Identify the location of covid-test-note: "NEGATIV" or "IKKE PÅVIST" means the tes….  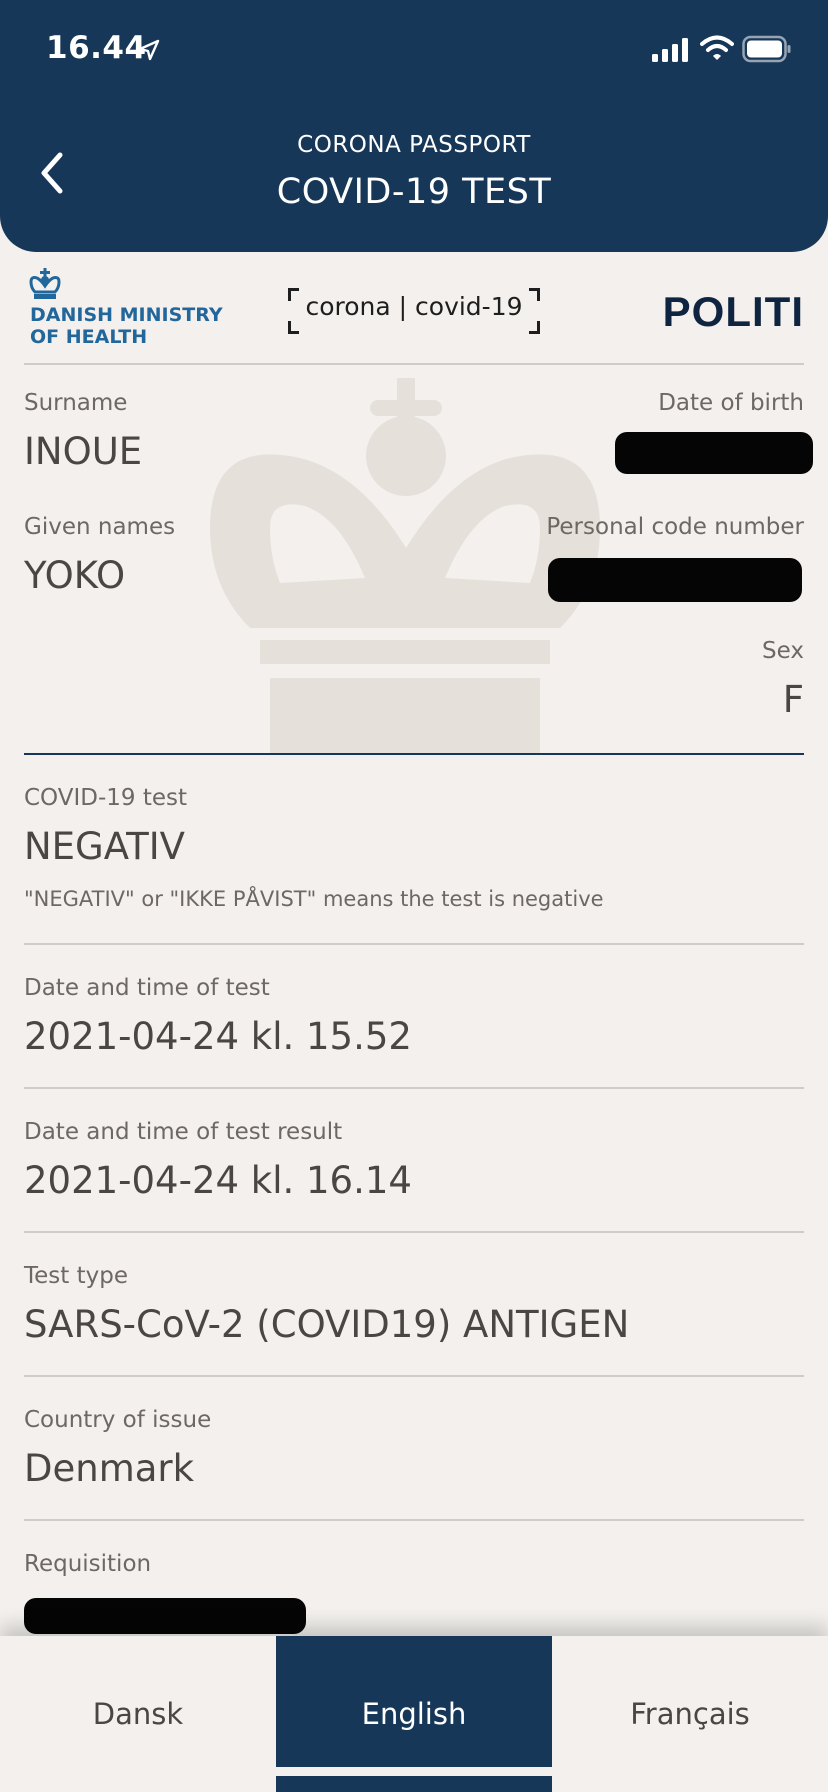
(314, 899).